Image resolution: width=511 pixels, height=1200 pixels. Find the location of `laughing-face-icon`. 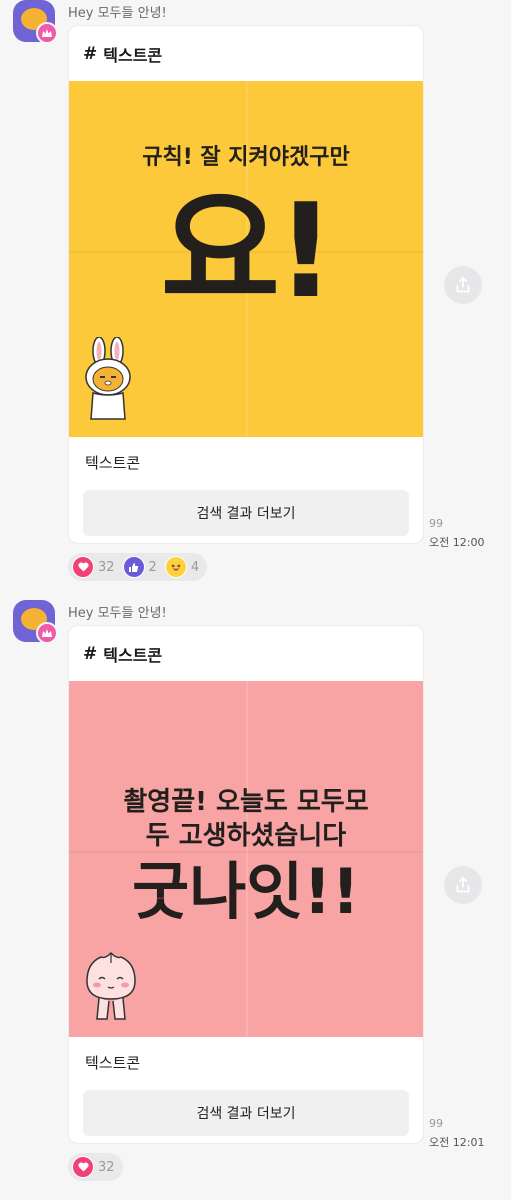

laughing-face-icon is located at coordinates (175, 567).